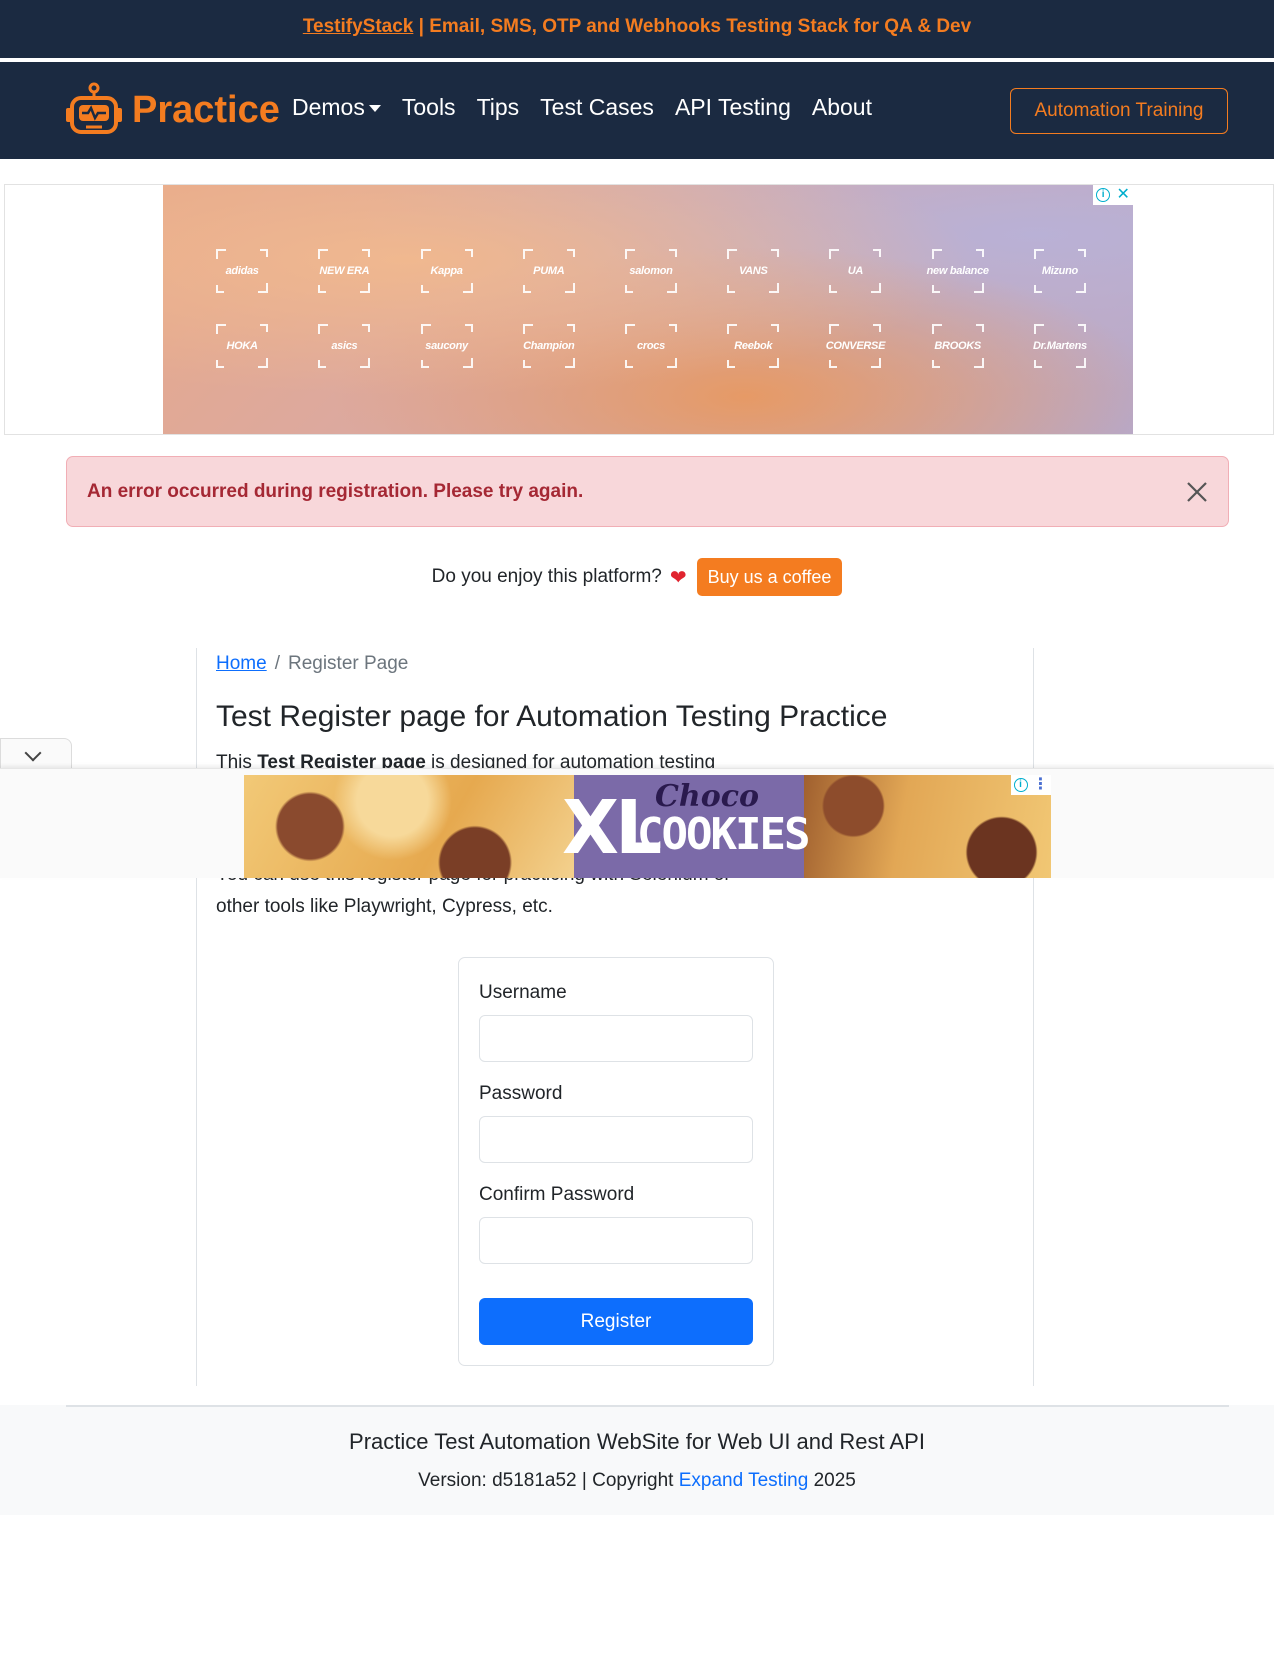 This screenshot has height=1658, width=1274. What do you see at coordinates (409, 826) in the screenshot?
I see `cookie-image-left` at bounding box center [409, 826].